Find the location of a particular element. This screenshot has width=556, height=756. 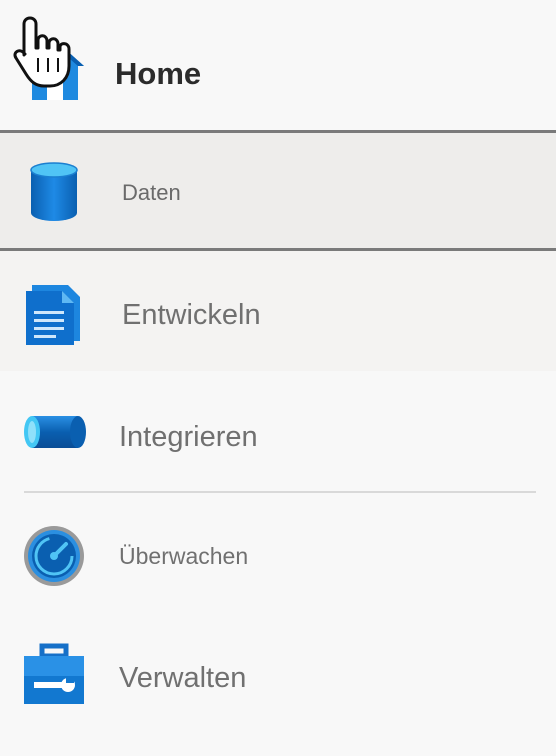

pipeline-icon is located at coordinates (55, 432).